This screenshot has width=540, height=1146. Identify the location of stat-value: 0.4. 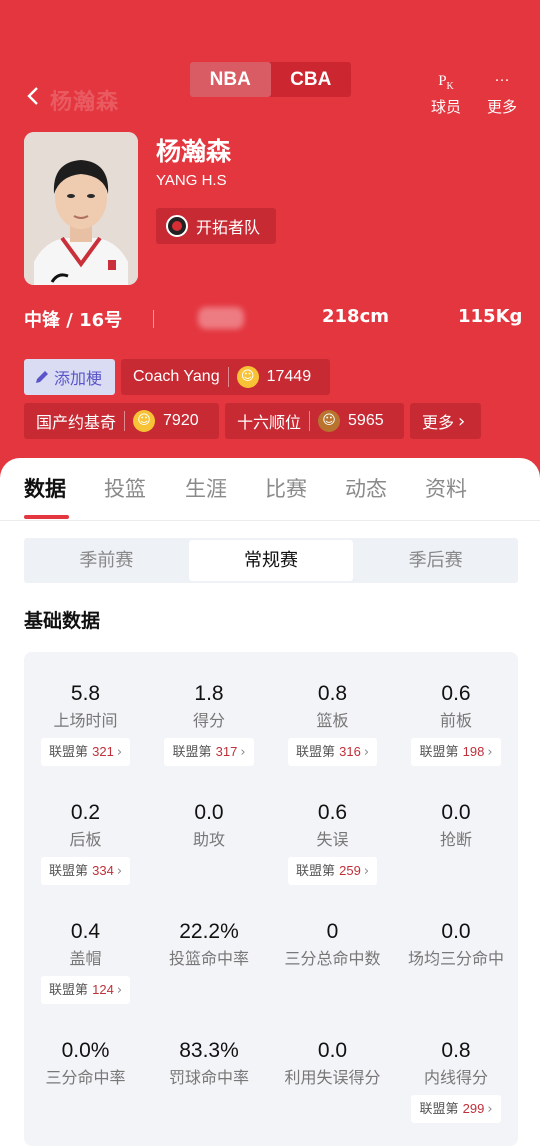
(85, 931).